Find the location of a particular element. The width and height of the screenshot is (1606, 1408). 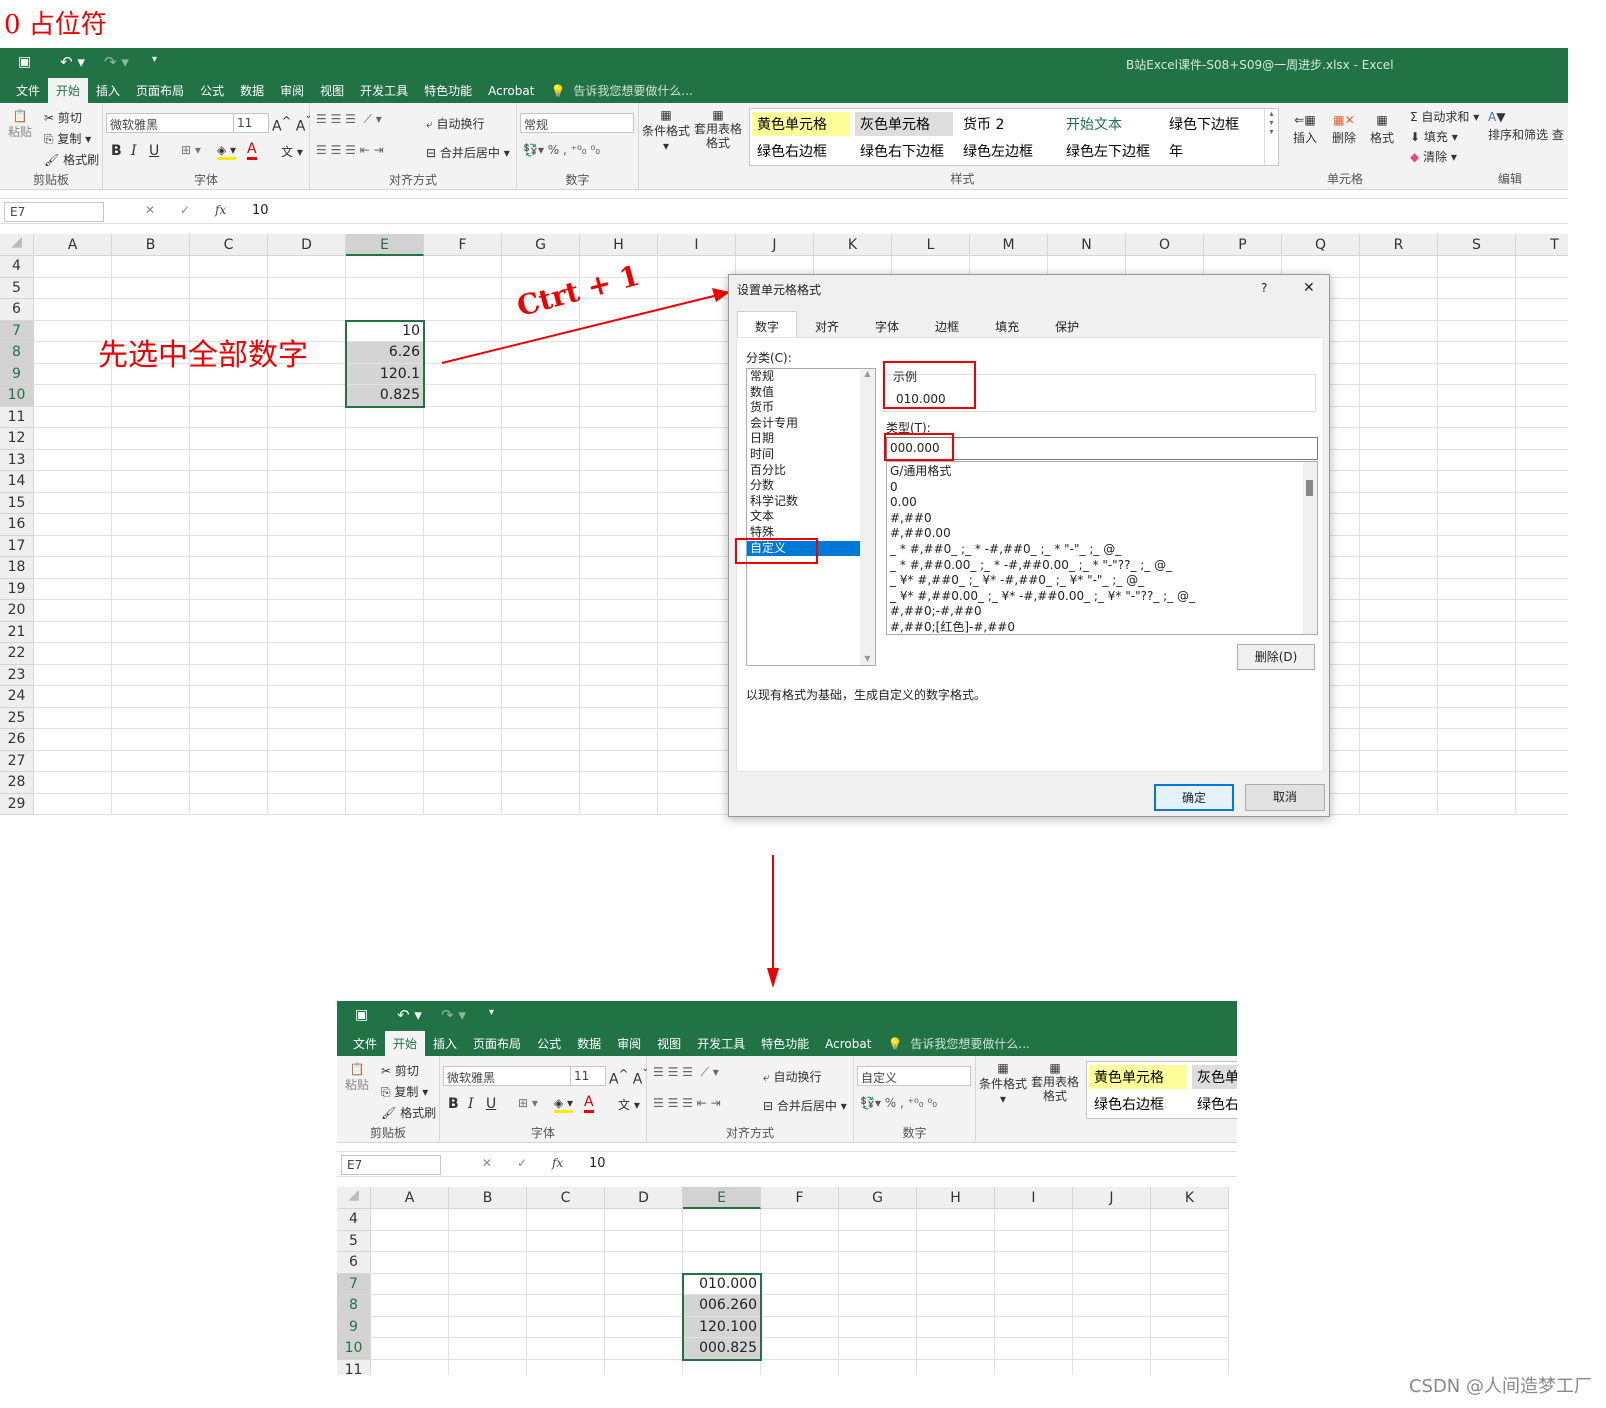

type-item: #,##0;[红色]-#,##0 is located at coordinates (1102, 627).